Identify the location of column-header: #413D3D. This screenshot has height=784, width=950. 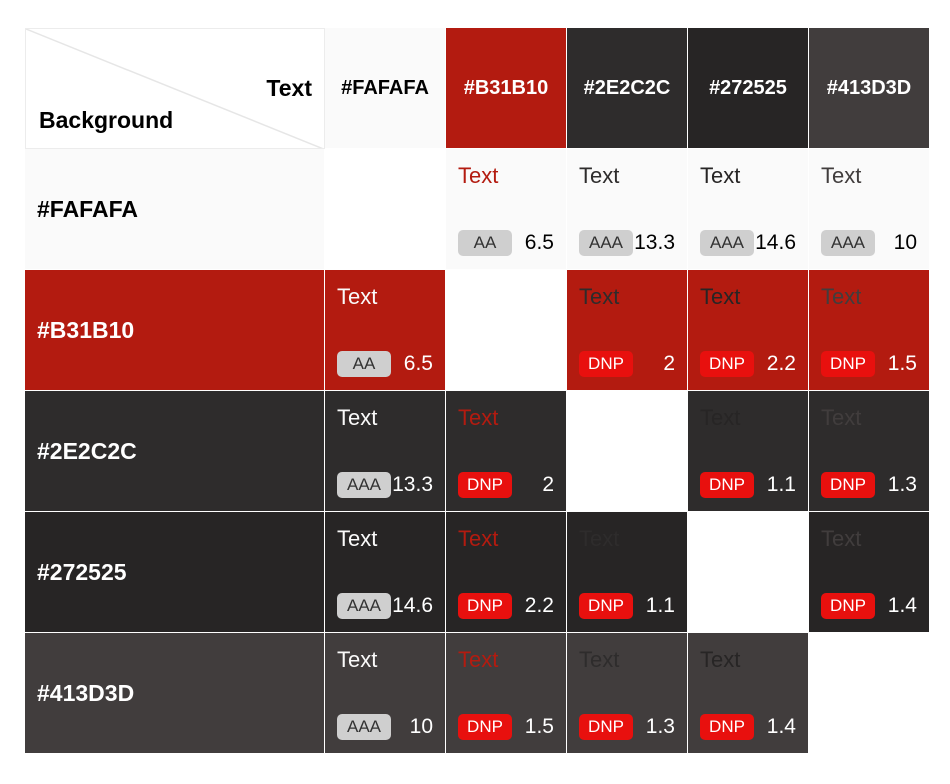
(869, 88).